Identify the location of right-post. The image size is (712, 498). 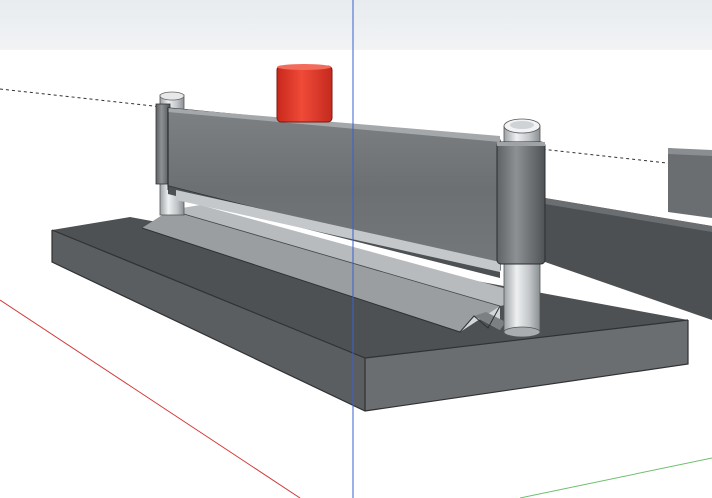
(521, 228).